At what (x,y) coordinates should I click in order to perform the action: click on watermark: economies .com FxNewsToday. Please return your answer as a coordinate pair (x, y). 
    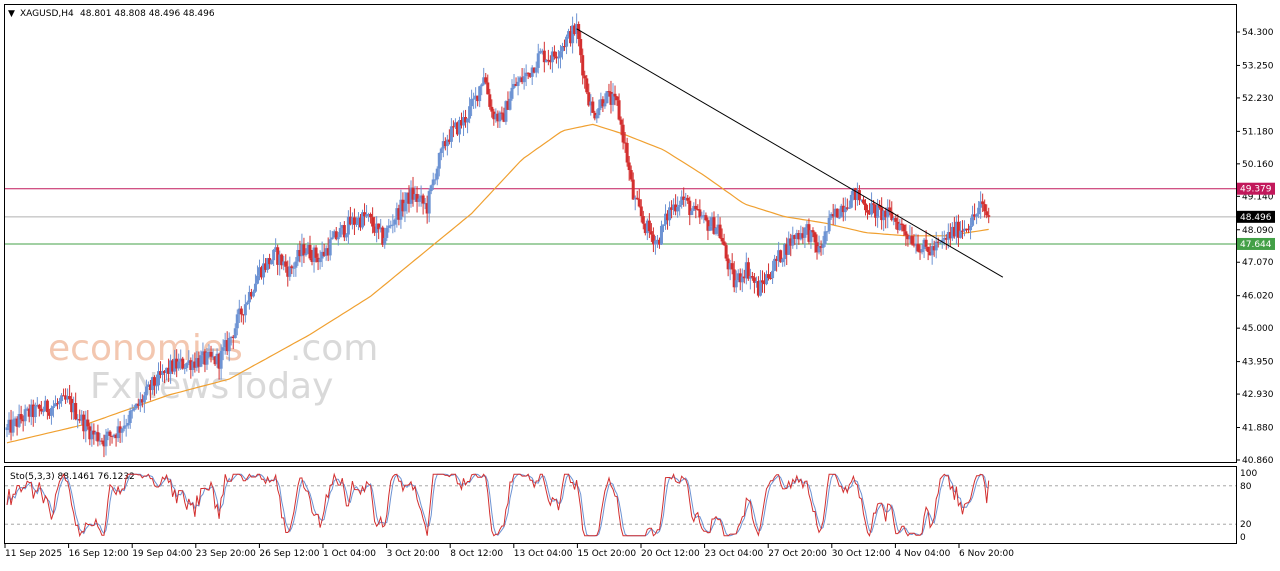
    Looking at the image, I should click on (213, 367).